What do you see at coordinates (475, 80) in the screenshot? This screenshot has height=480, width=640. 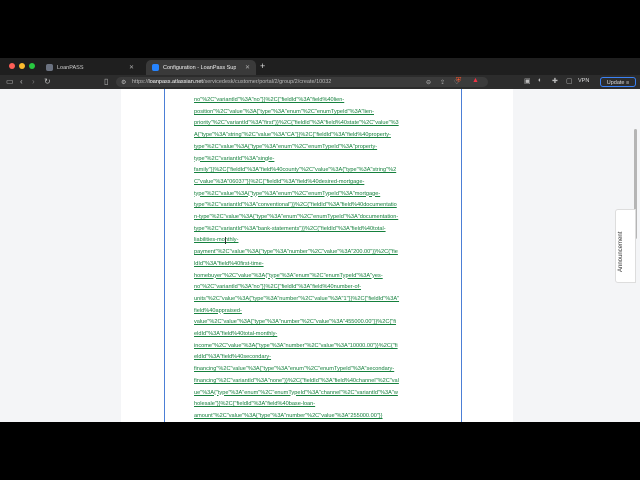 I see `rewards-icon: ▲` at bounding box center [475, 80].